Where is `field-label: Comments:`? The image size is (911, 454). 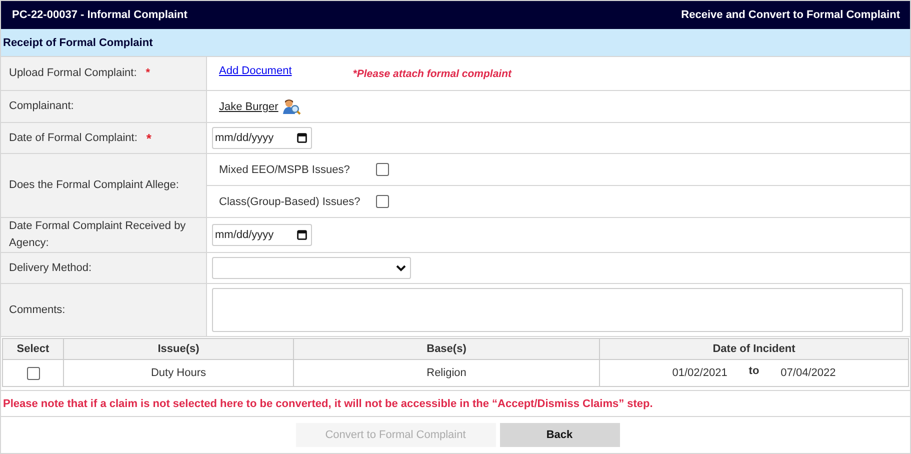
field-label: Comments: is located at coordinates (37, 310).